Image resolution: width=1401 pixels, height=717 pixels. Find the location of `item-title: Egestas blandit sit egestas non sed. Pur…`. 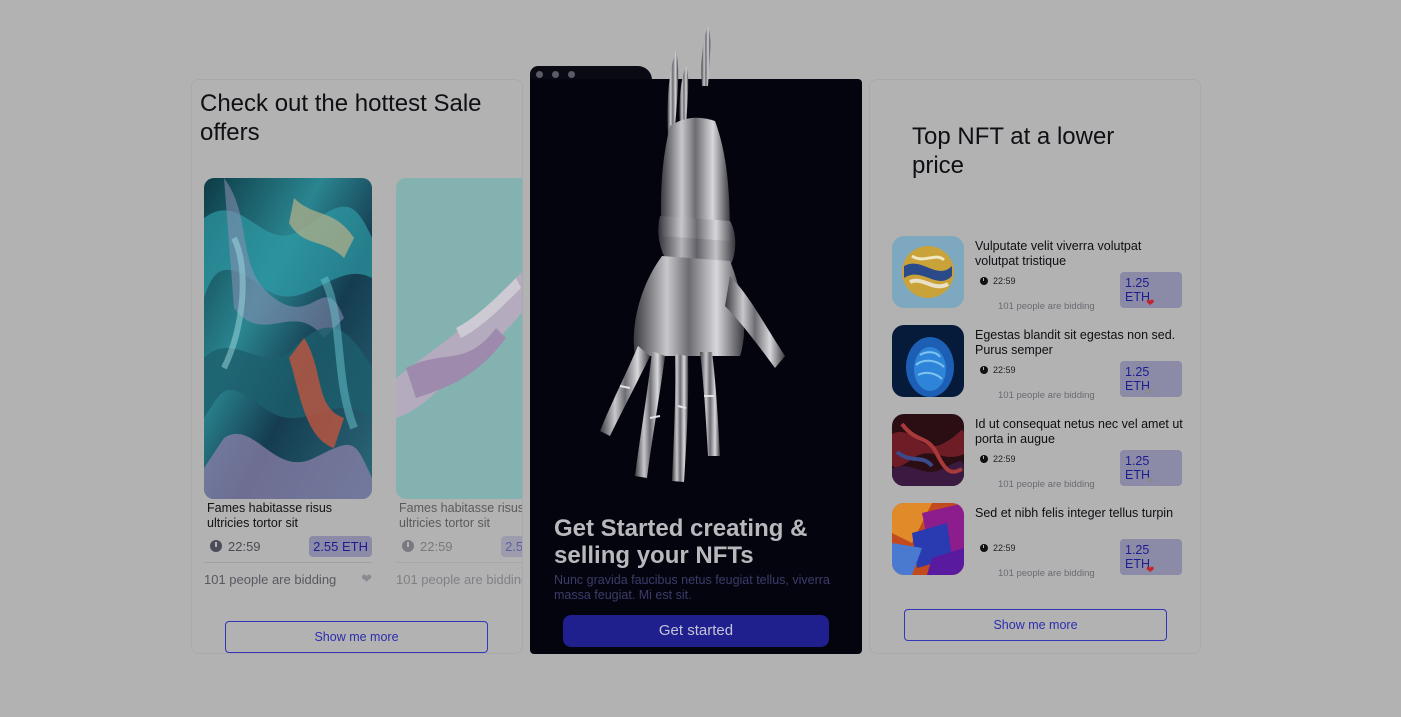

item-title: Egestas blandit sit egestas non sed. Pur… is located at coordinates (1075, 342).